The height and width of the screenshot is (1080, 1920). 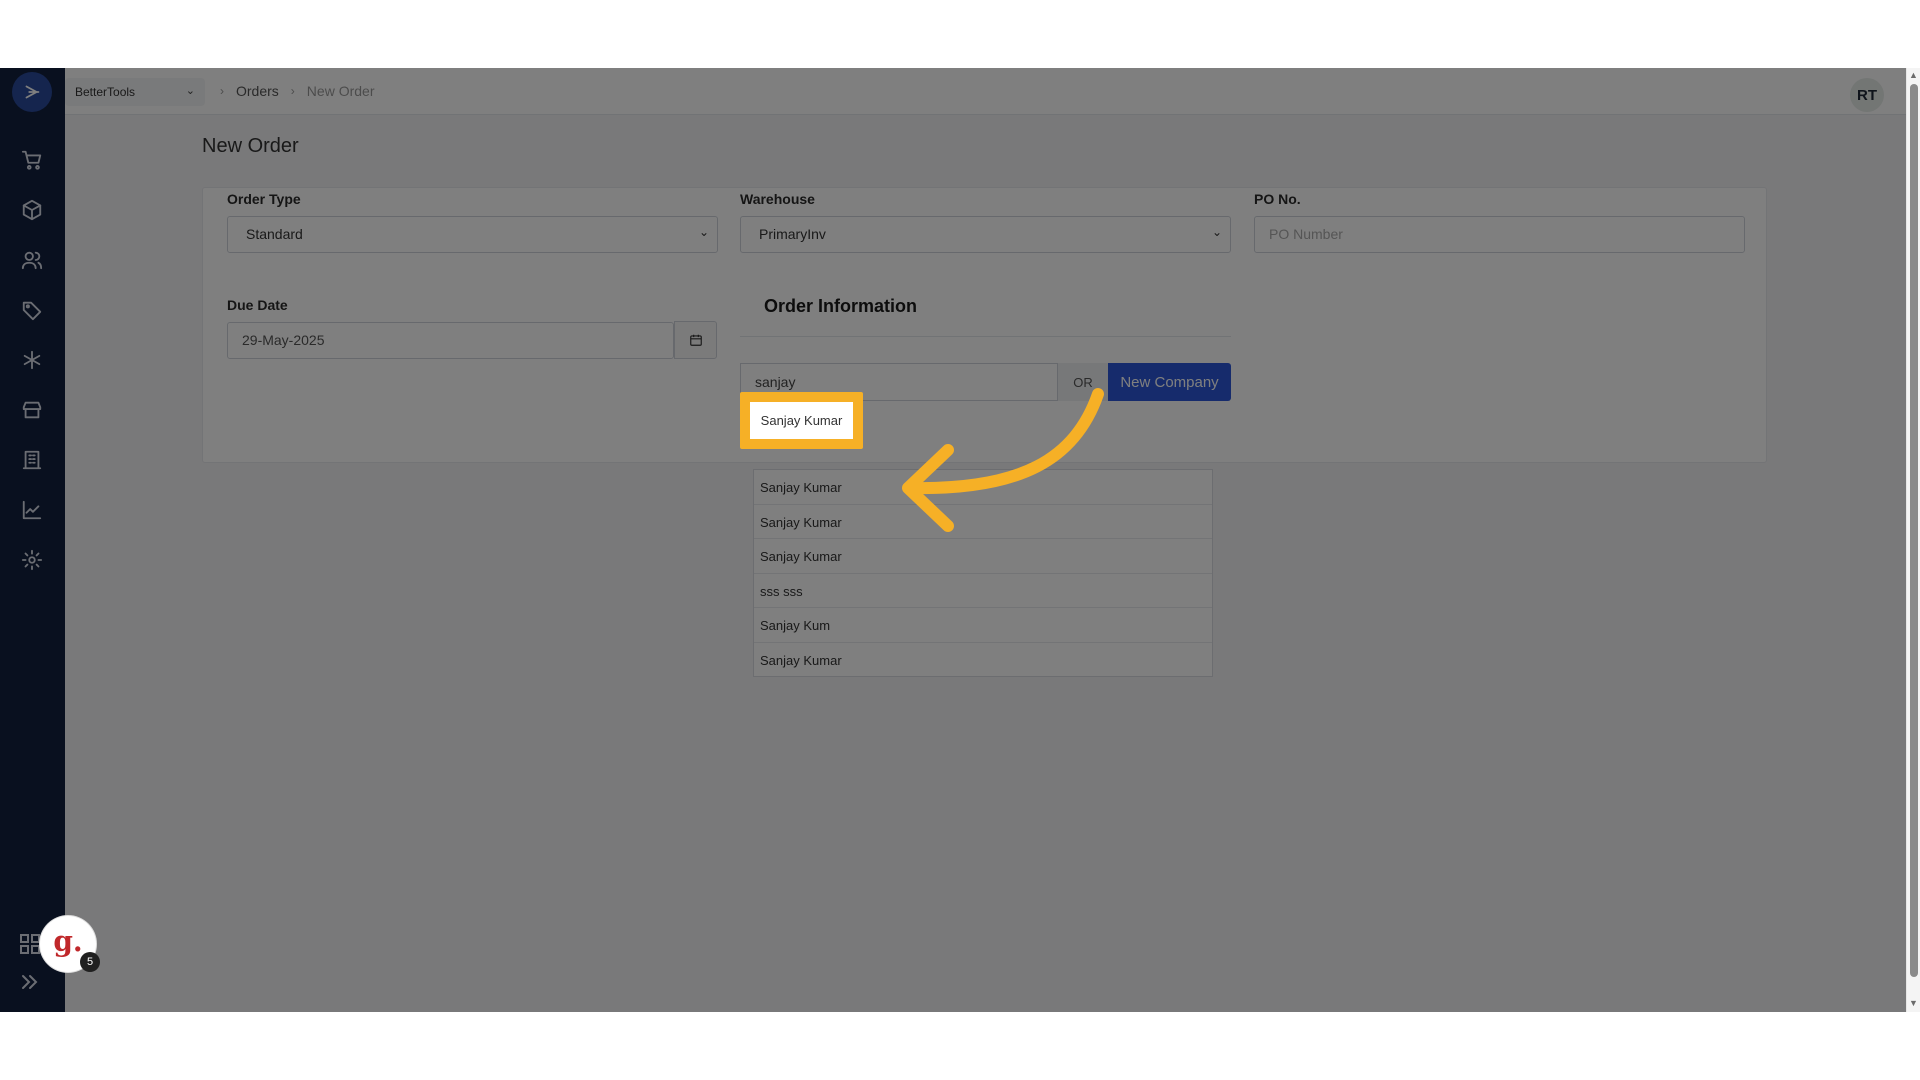 I want to click on due-date-label: Due Date, so click(x=257, y=305).